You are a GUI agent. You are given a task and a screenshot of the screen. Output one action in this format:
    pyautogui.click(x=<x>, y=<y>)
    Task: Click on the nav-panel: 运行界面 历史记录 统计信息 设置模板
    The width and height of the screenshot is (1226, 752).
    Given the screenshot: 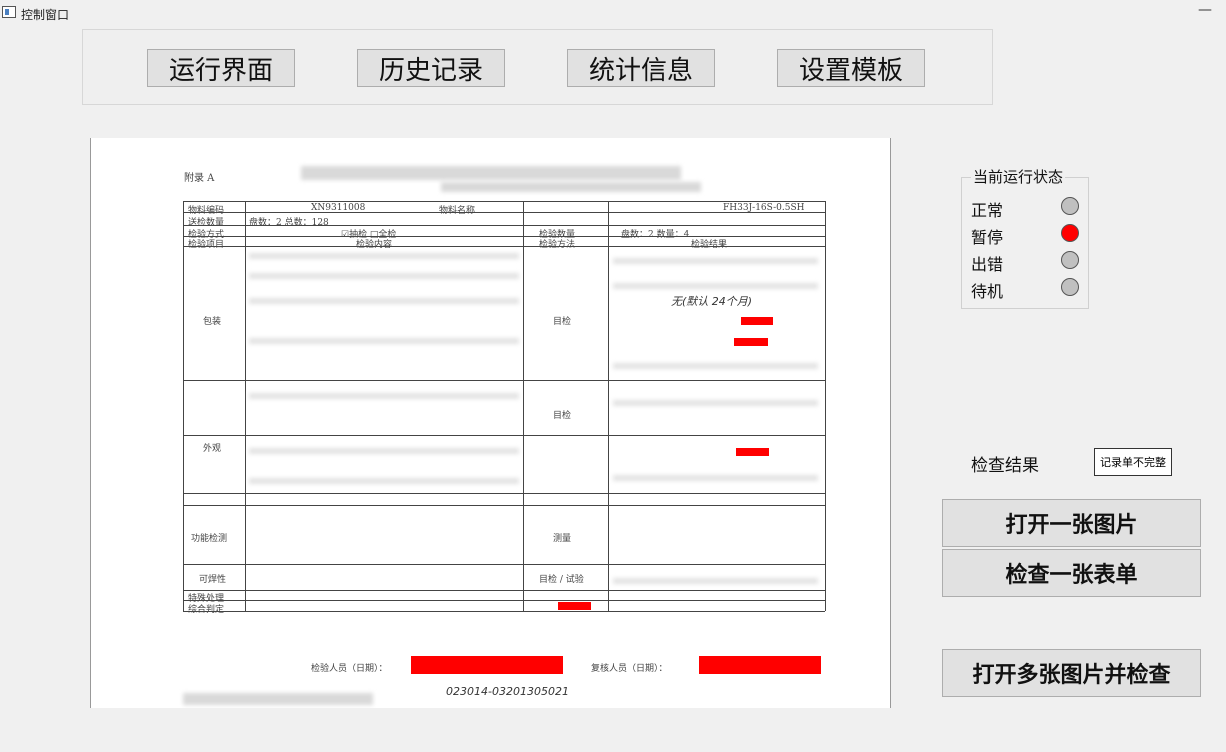 What is the action you would take?
    pyautogui.click(x=537, y=67)
    